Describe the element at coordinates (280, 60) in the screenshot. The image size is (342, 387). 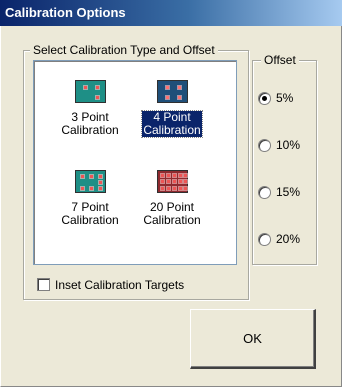
I see `offset-group-title: Offset` at that location.